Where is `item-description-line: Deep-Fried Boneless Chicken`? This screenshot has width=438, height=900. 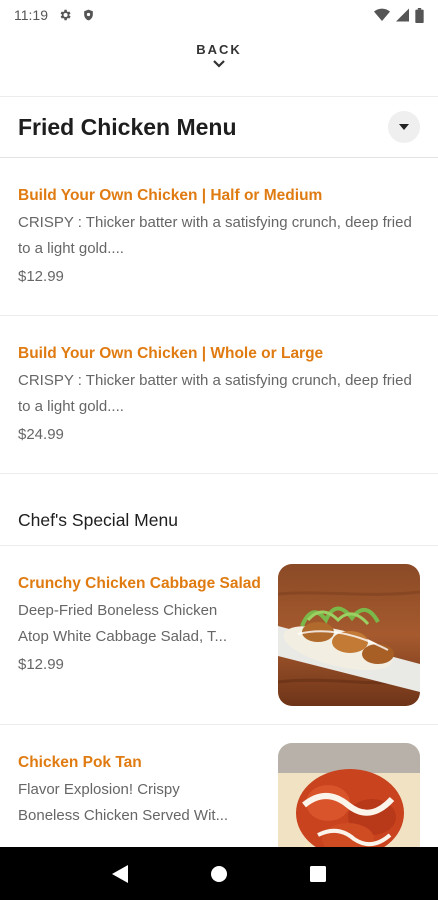 item-description-line: Deep-Fried Boneless Chicken is located at coordinates (118, 610).